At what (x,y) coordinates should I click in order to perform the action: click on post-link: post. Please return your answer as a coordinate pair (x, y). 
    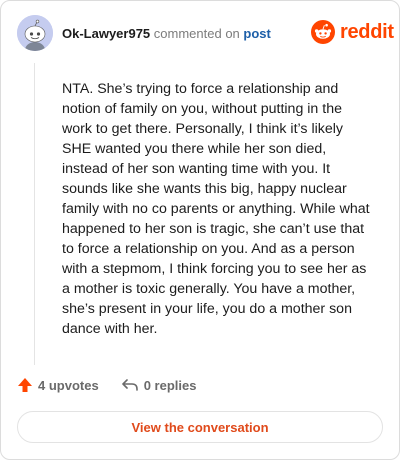
    Looking at the image, I should click on (256, 33).